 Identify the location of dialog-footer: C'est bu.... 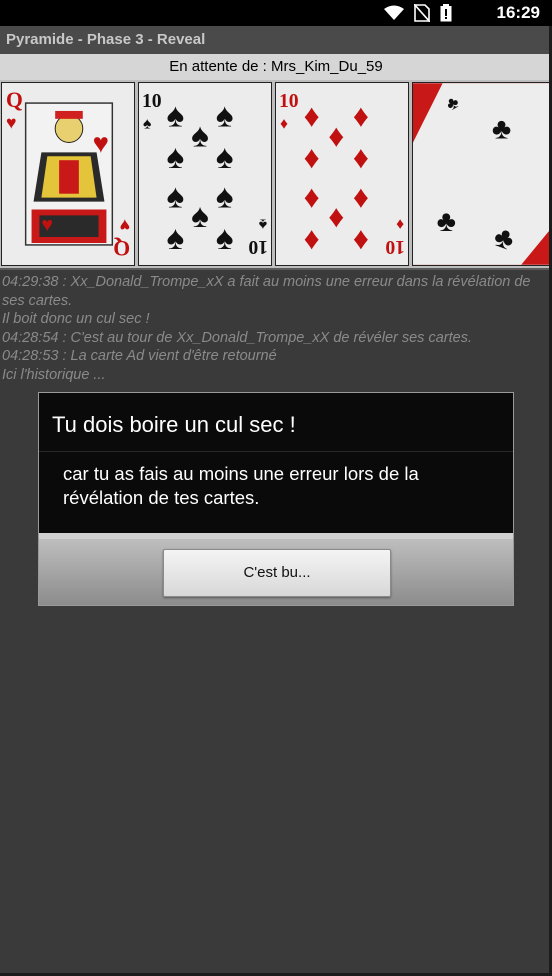
(276, 569).